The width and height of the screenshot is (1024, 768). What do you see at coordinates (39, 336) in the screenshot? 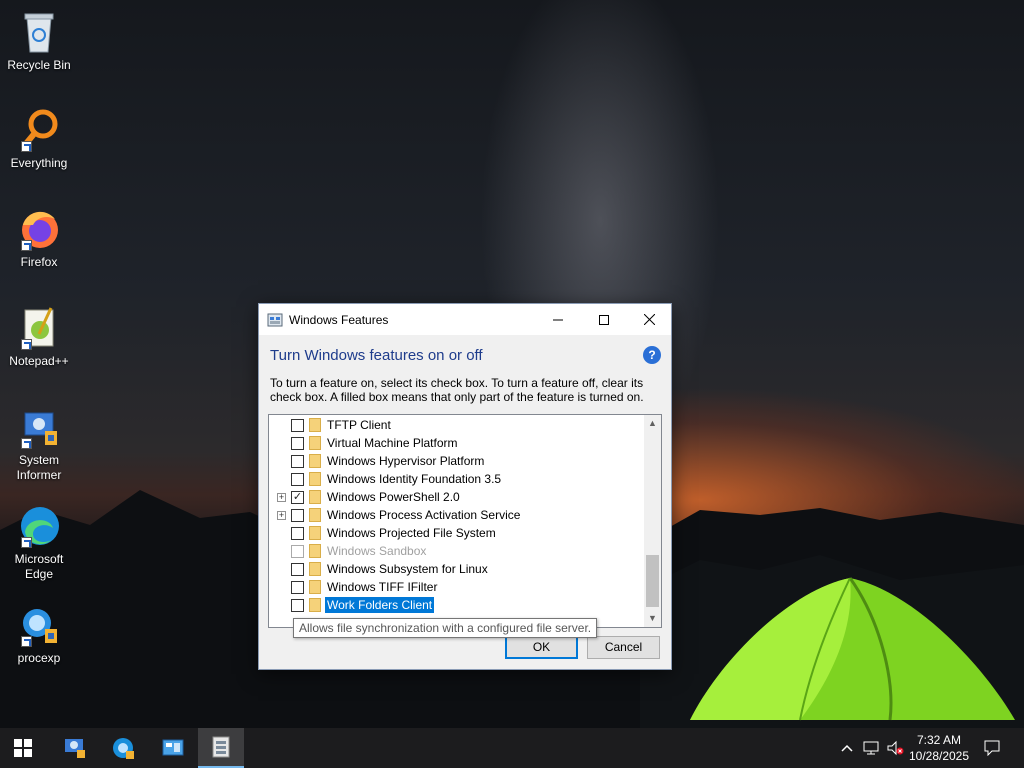
I see `desktop-icon-notepad-plus-plus: Notepad++` at bounding box center [39, 336].